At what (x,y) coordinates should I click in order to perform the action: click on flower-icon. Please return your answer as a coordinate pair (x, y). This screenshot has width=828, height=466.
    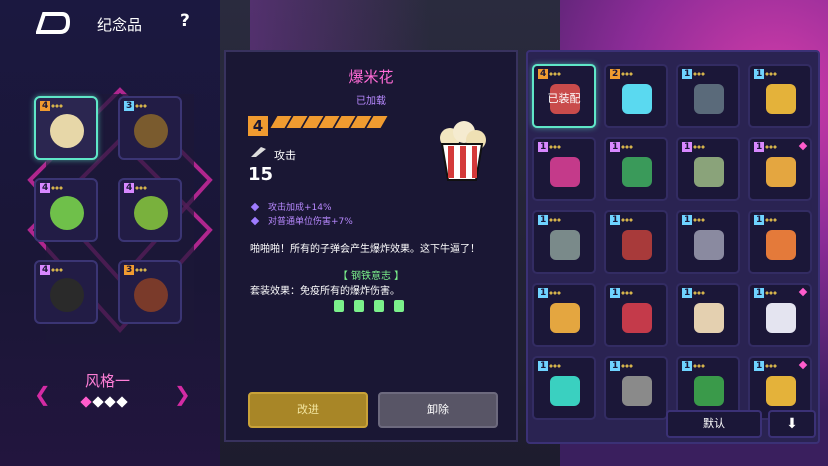
    Looking at the image, I should click on (565, 318).